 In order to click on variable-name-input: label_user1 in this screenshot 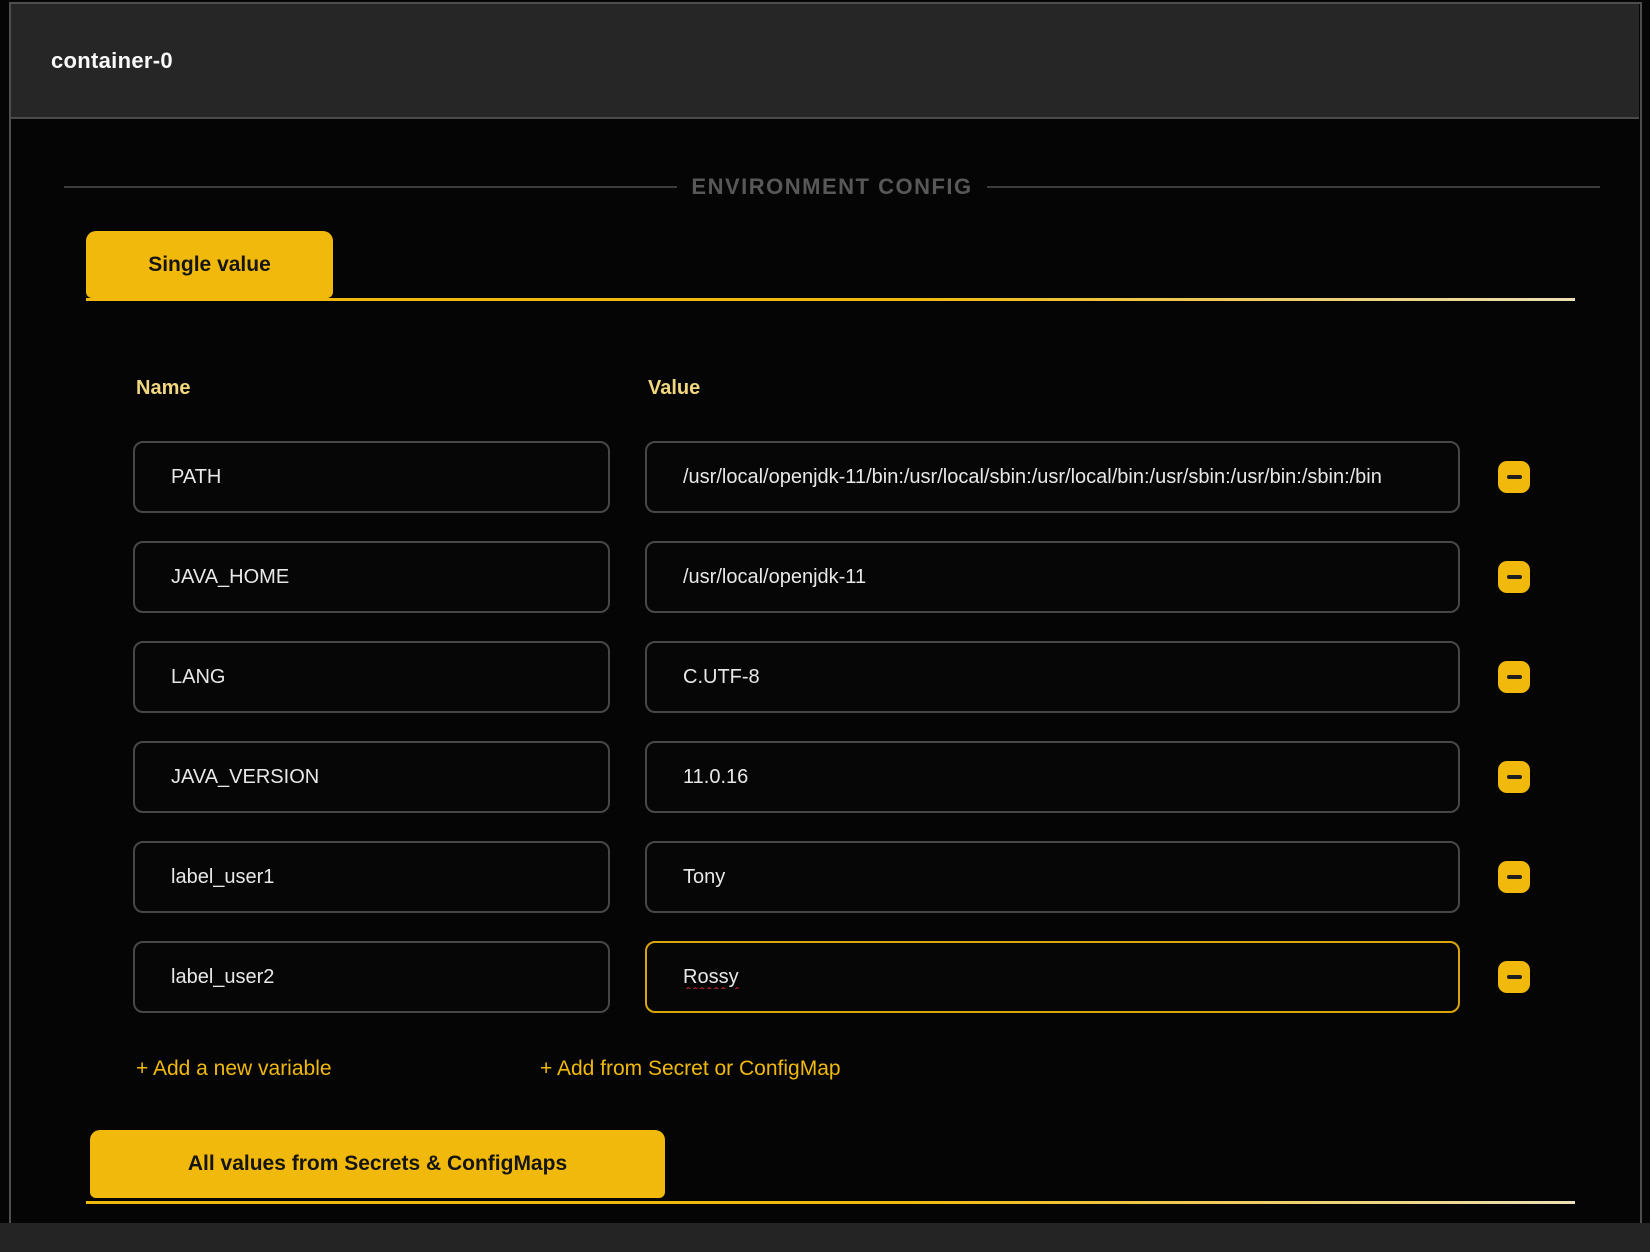, I will do `click(371, 877)`.